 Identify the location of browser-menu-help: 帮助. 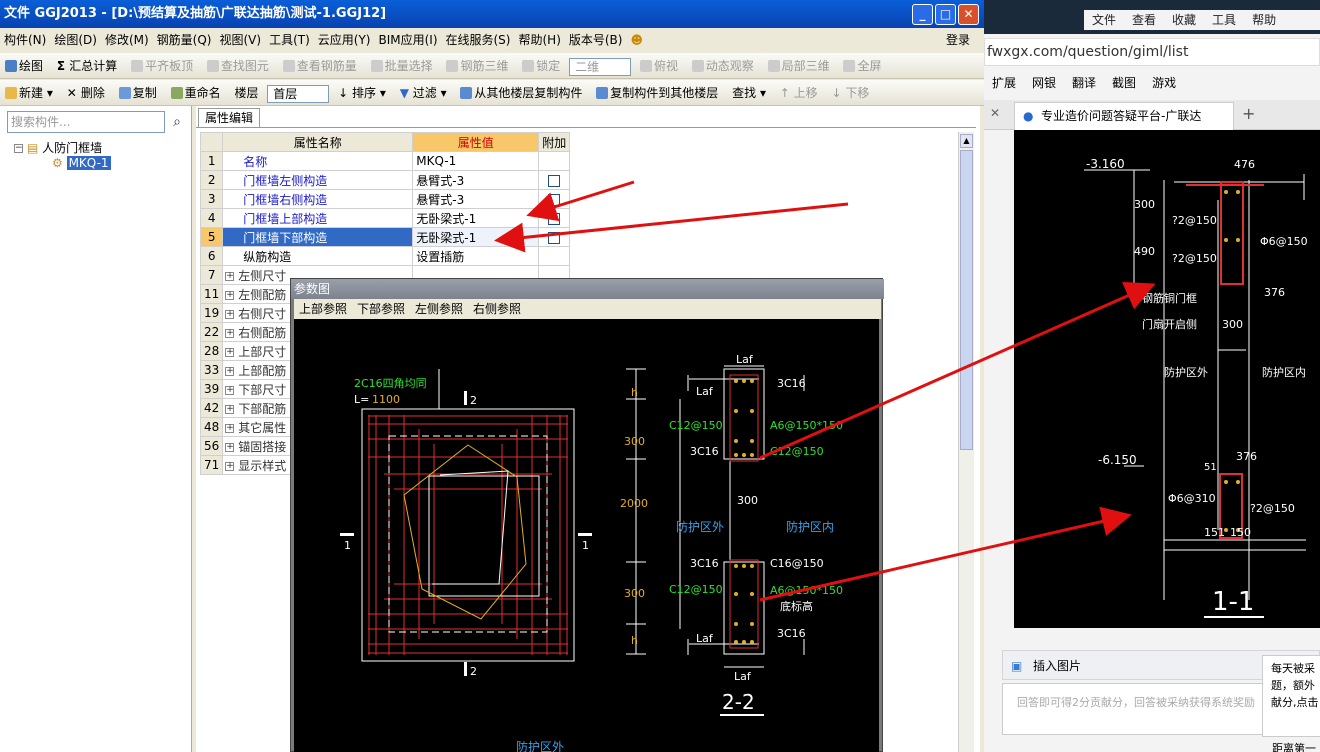
(1264, 20).